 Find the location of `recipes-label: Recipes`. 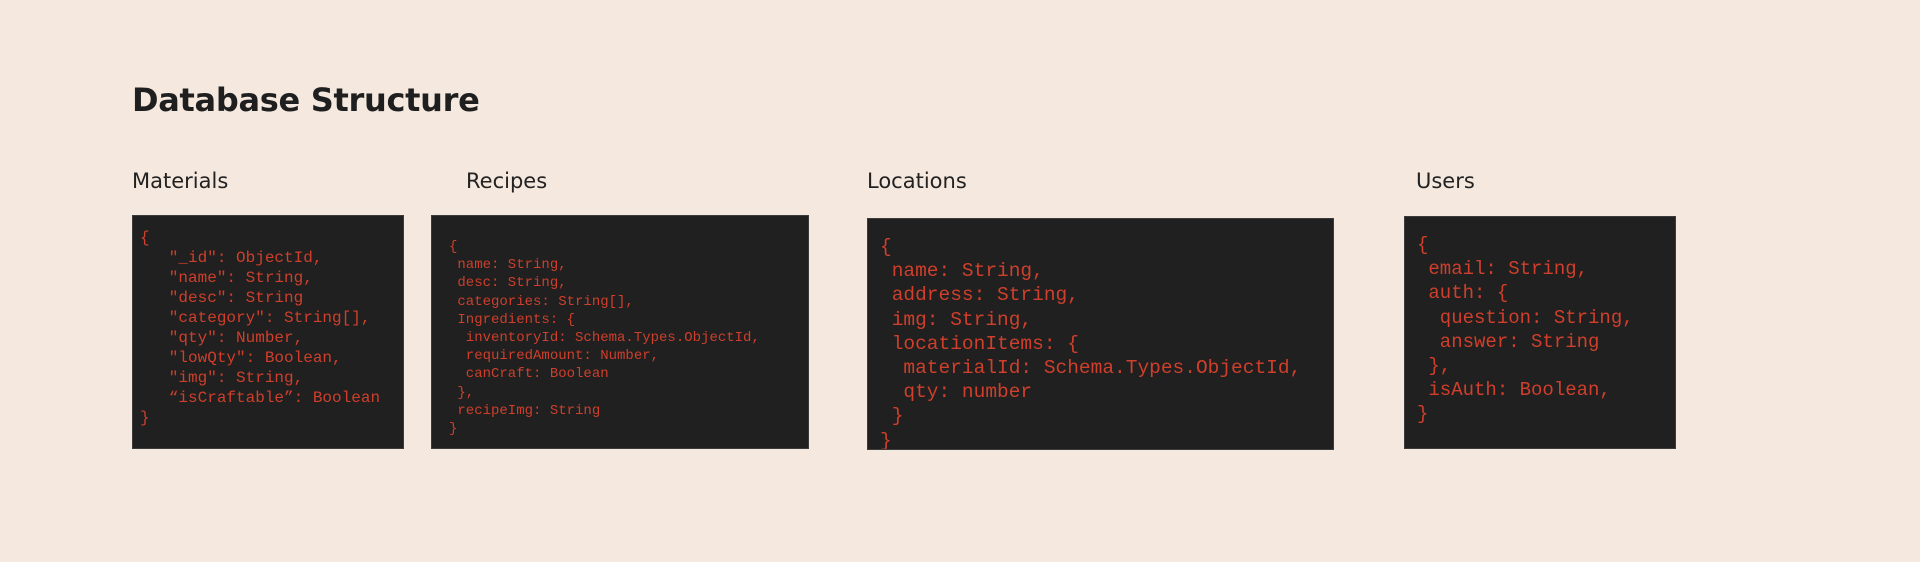

recipes-label: Recipes is located at coordinates (507, 181).